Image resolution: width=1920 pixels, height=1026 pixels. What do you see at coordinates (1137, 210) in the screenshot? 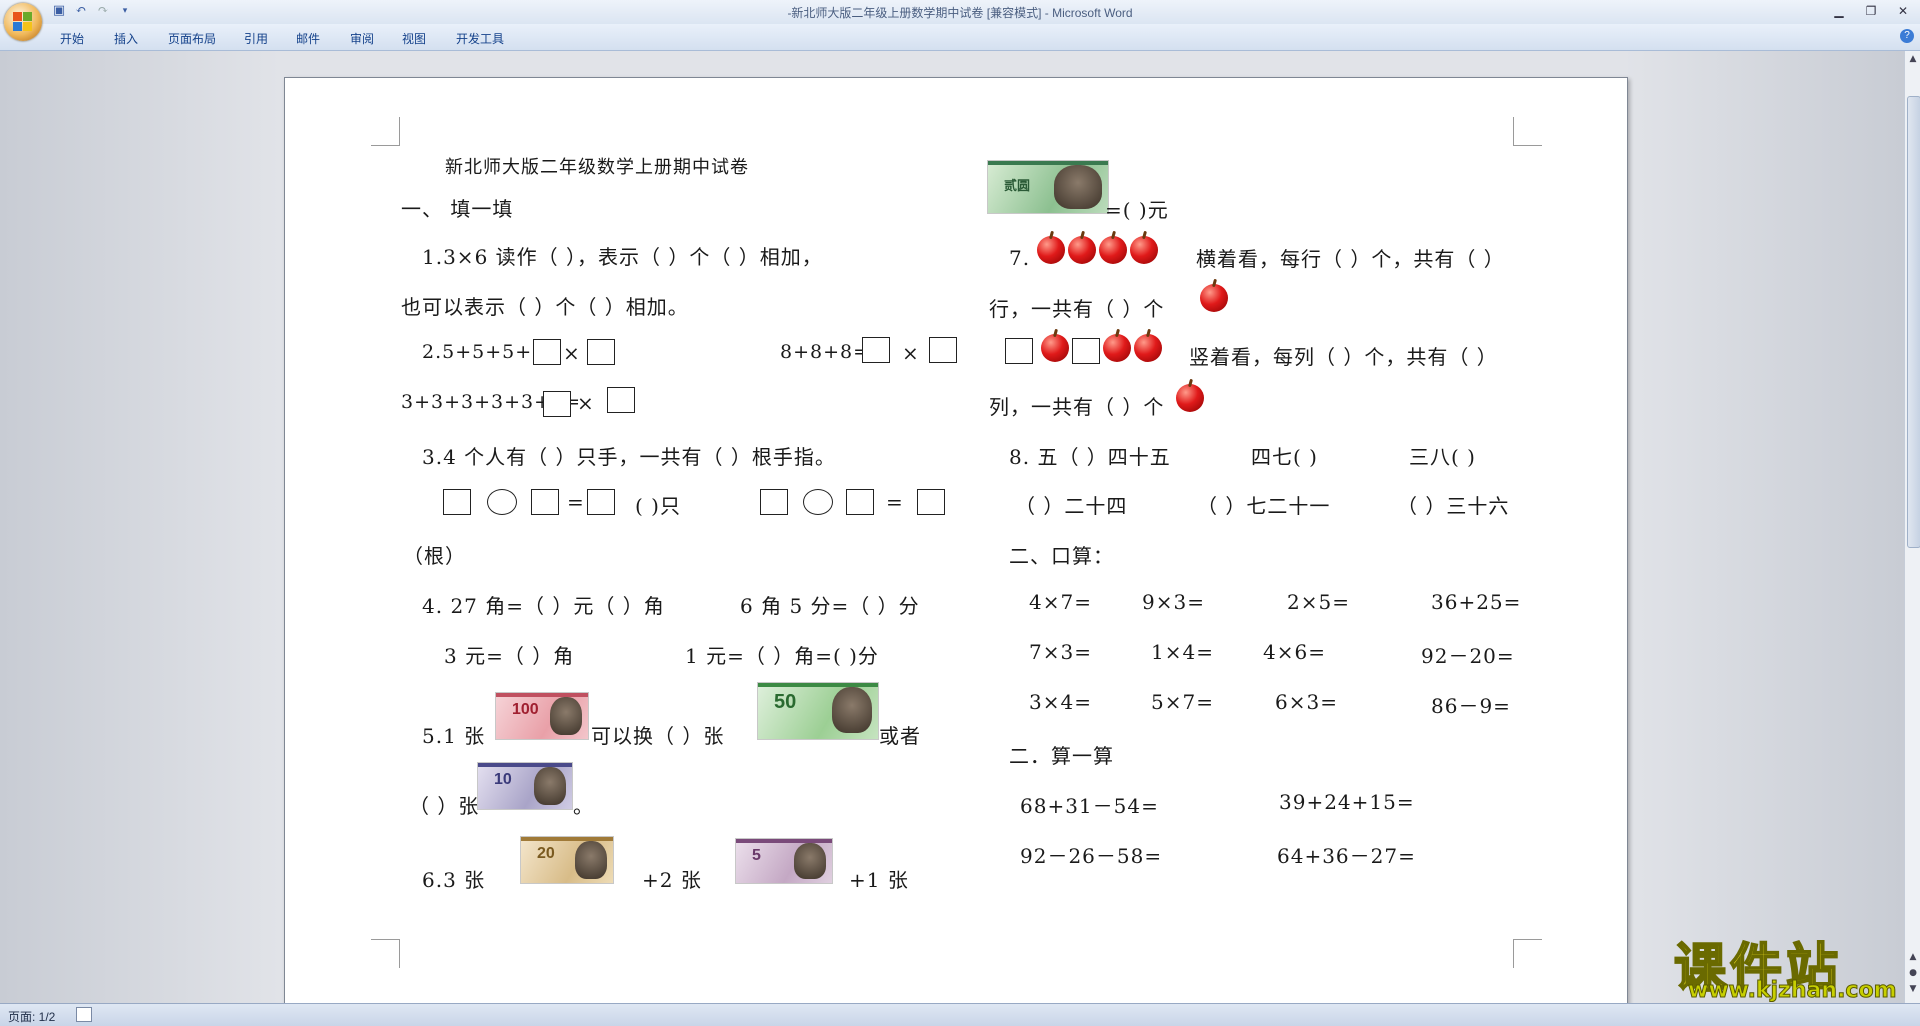
I see `question-6-answer: =( )元` at bounding box center [1137, 210].